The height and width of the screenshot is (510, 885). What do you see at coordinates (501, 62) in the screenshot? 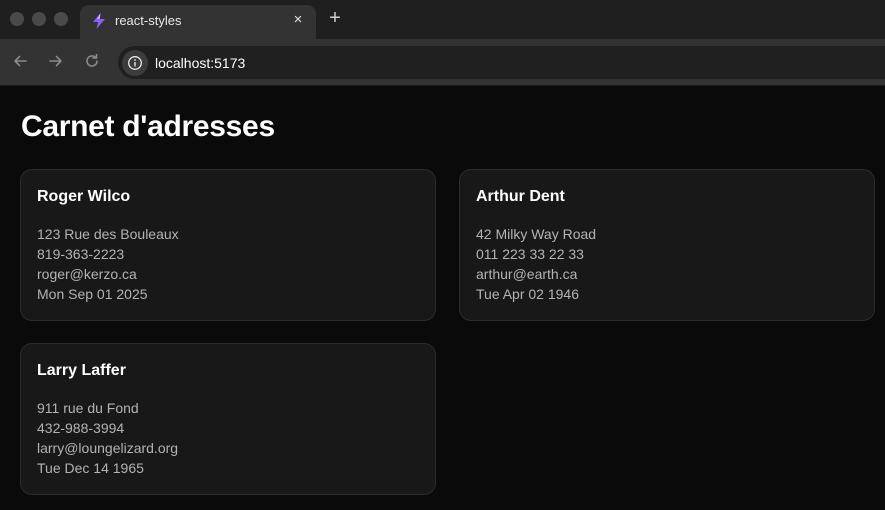
I see `address-bar: localhost:5173` at bounding box center [501, 62].